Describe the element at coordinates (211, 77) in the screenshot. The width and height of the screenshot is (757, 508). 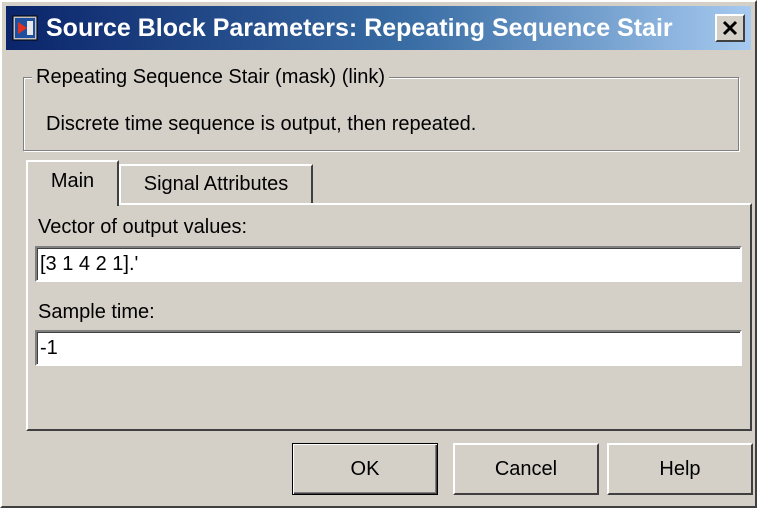
I see `mask-title: Repeating Sequence Stair (mask) (link)` at that location.